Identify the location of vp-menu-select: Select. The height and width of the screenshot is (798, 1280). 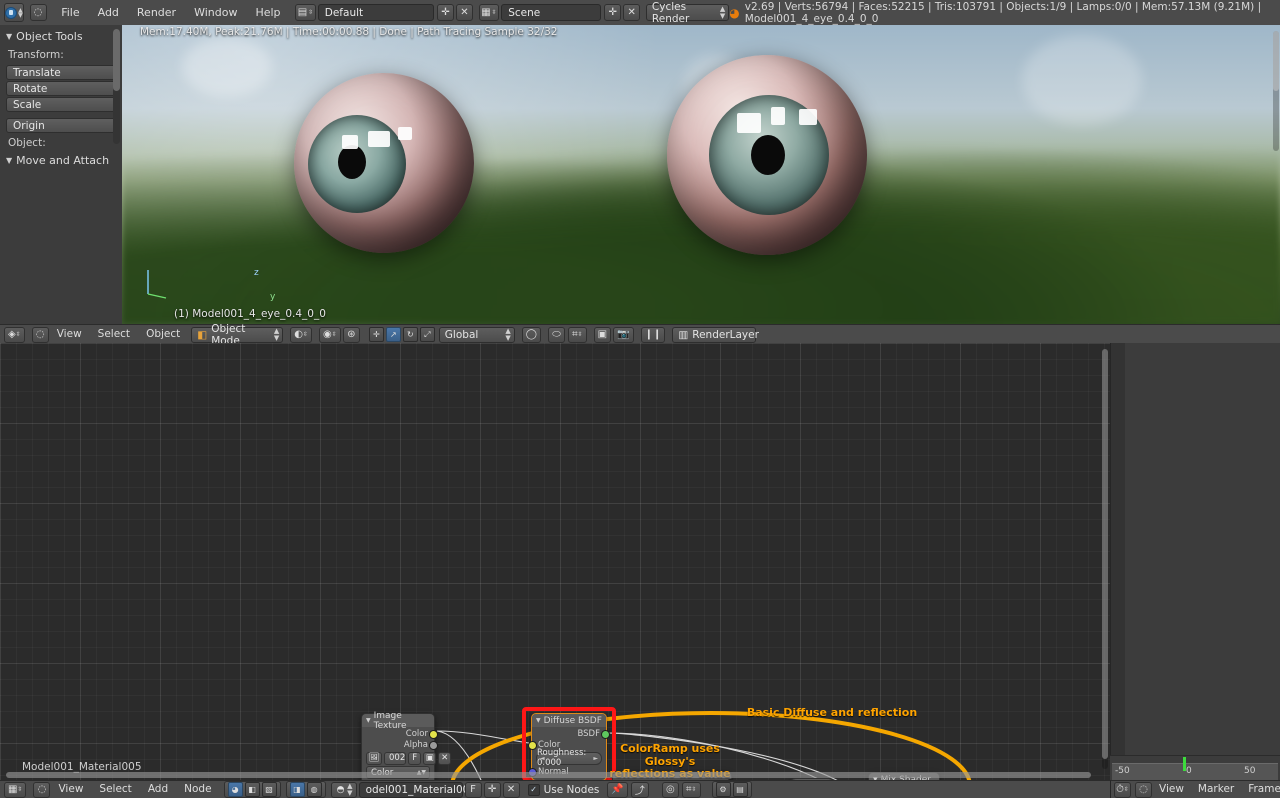
(114, 334).